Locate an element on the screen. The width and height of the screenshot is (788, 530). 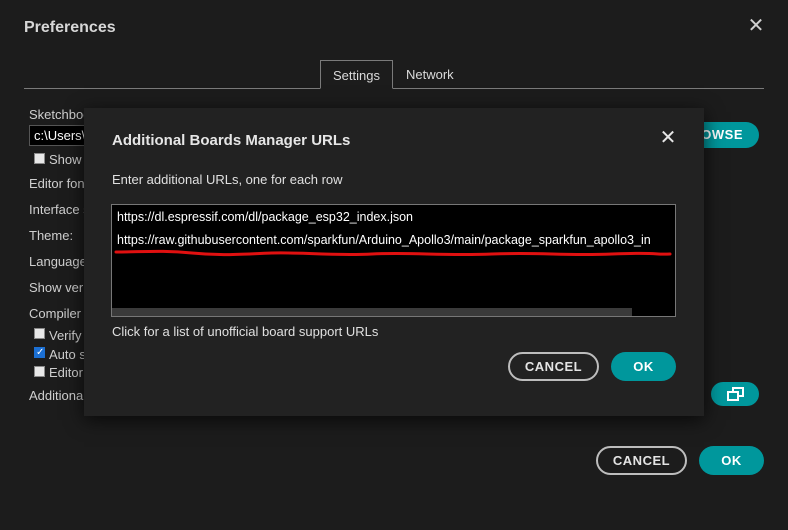
auto-save-label: Auto s is located at coordinates (67, 354).